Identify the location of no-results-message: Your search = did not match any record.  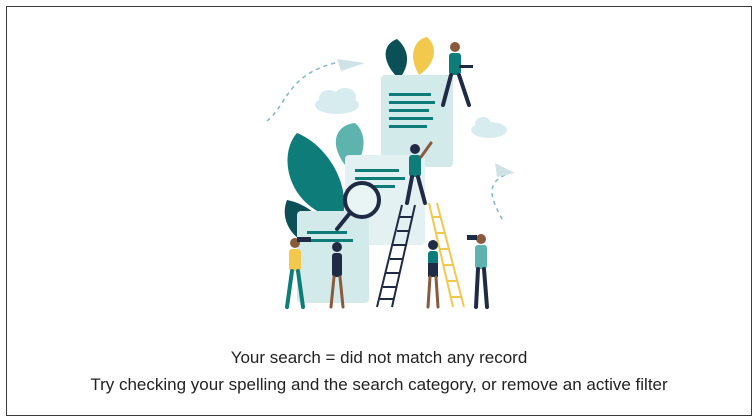
(379, 357).